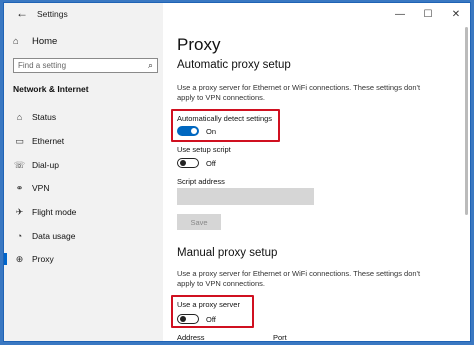  I want to click on sidebar-item-proxy: ⊕ Proxy, so click(33, 259).